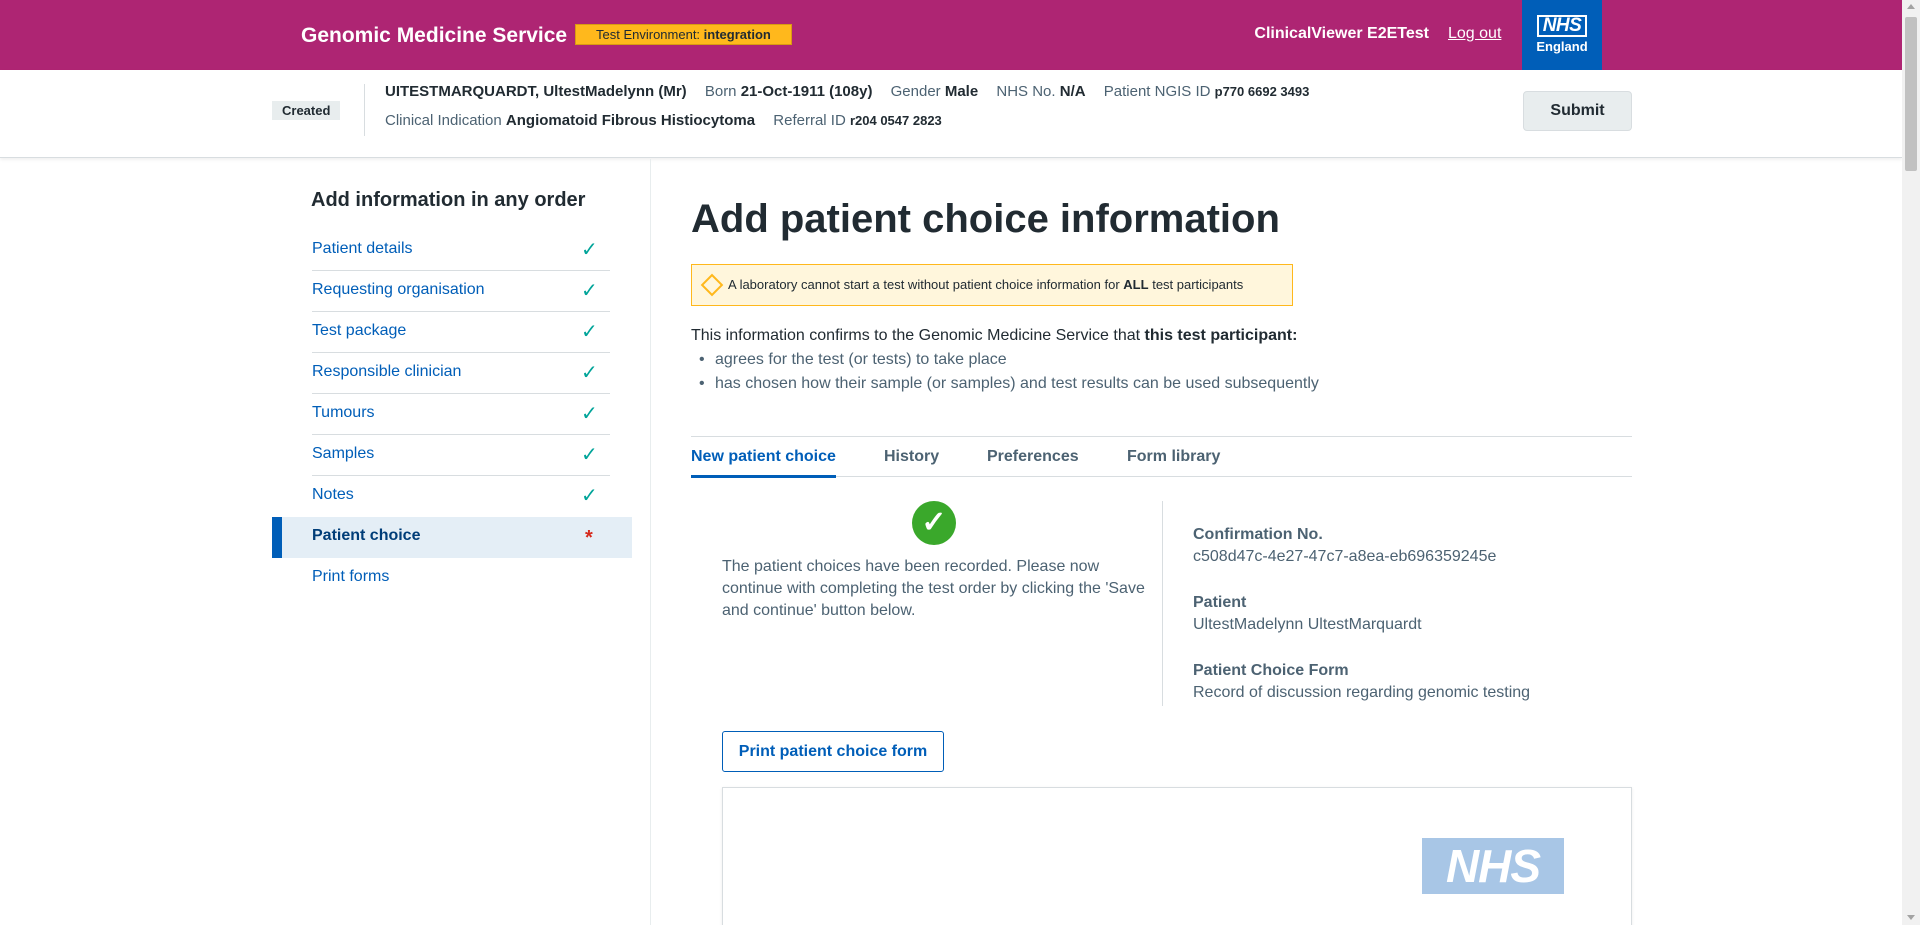 The image size is (1920, 925). What do you see at coordinates (1562, 46) in the screenshot?
I see `nhs-logo-region: England` at bounding box center [1562, 46].